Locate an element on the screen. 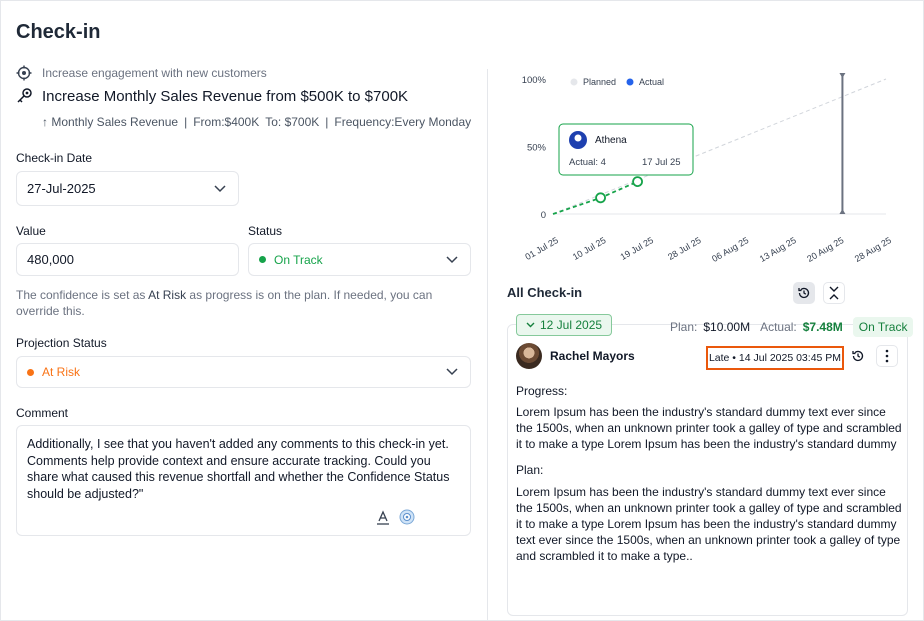  value-label: Value is located at coordinates (31, 231).